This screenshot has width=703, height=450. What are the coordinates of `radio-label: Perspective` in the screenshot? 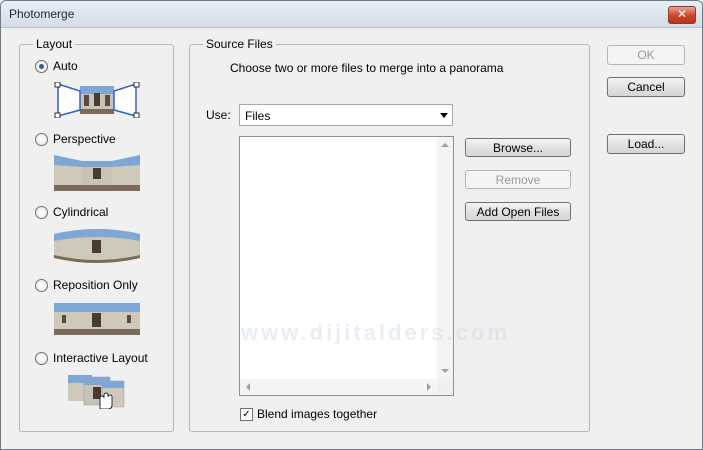 It's located at (84, 139).